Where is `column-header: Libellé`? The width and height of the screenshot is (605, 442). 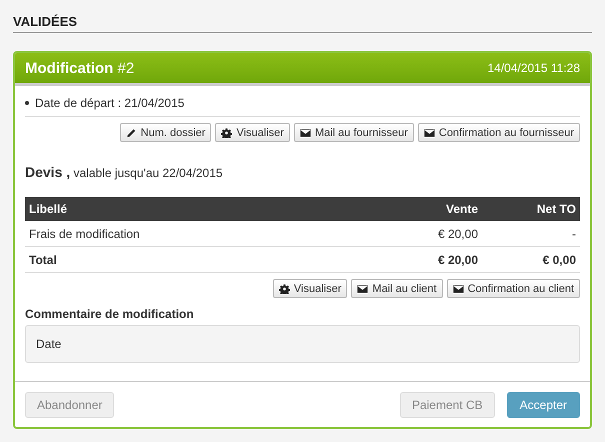 column-header: Libellé is located at coordinates (204, 209).